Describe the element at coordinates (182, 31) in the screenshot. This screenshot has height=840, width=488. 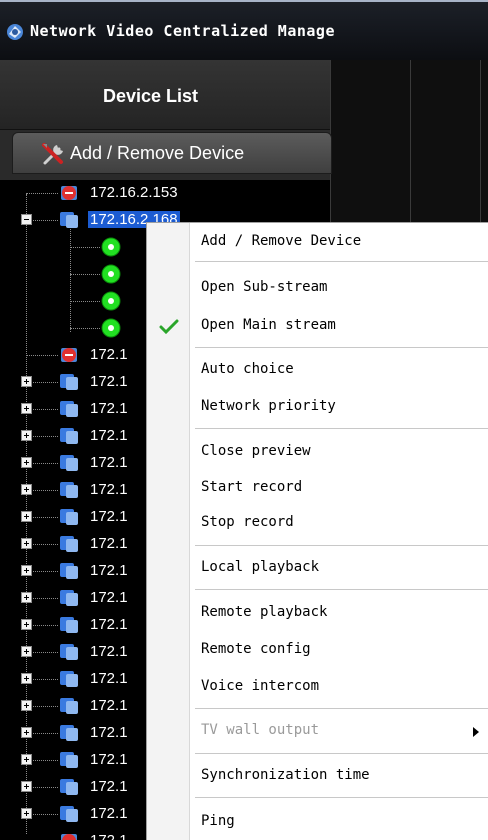
I see `window-title: Network Video Centralized Manage` at that location.